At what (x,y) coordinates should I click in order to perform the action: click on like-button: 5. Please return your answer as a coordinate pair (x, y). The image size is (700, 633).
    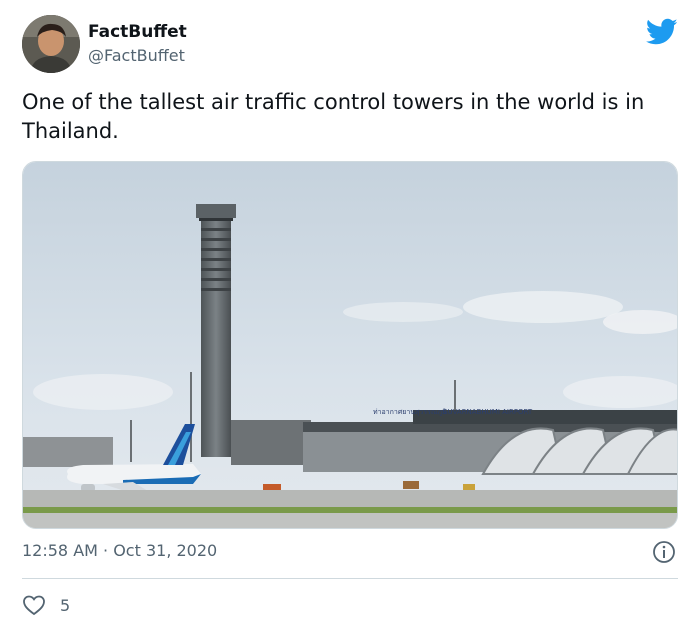
    Looking at the image, I should click on (46, 605).